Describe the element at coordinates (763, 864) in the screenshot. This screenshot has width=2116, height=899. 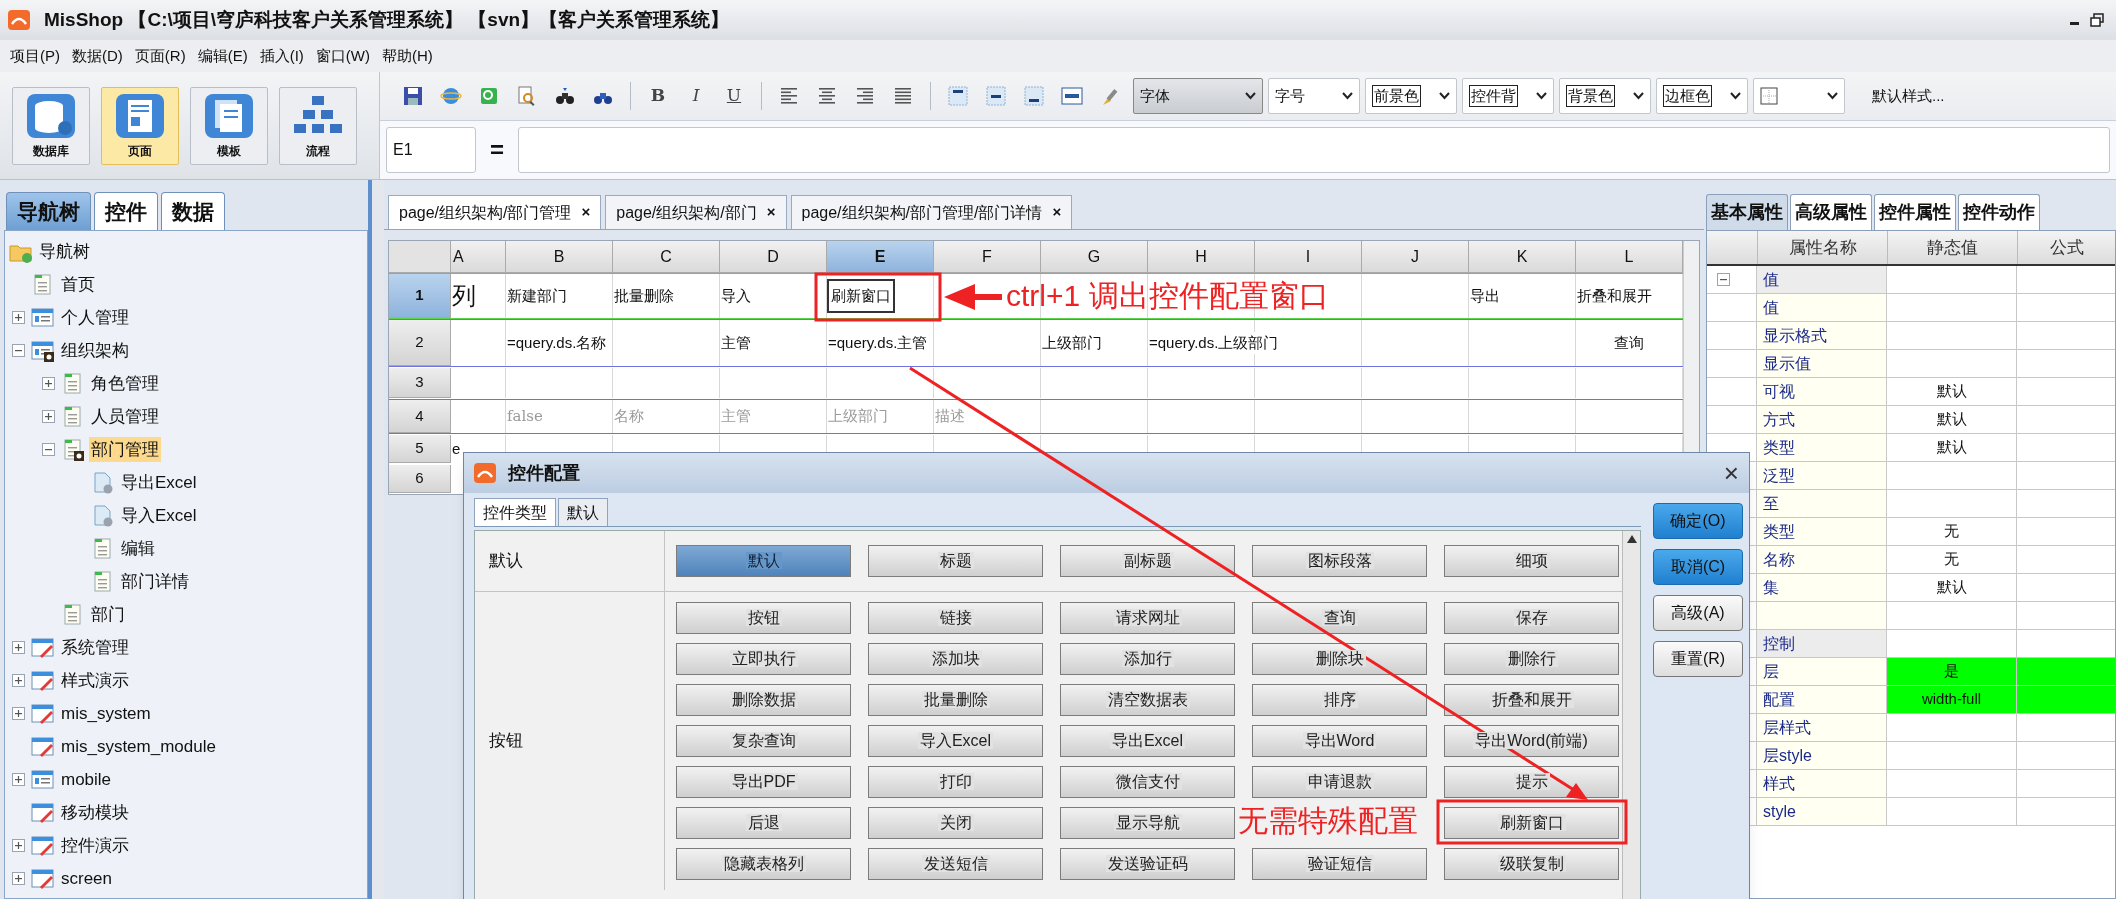
I see `control-type-button: 隐藏表格列` at that location.